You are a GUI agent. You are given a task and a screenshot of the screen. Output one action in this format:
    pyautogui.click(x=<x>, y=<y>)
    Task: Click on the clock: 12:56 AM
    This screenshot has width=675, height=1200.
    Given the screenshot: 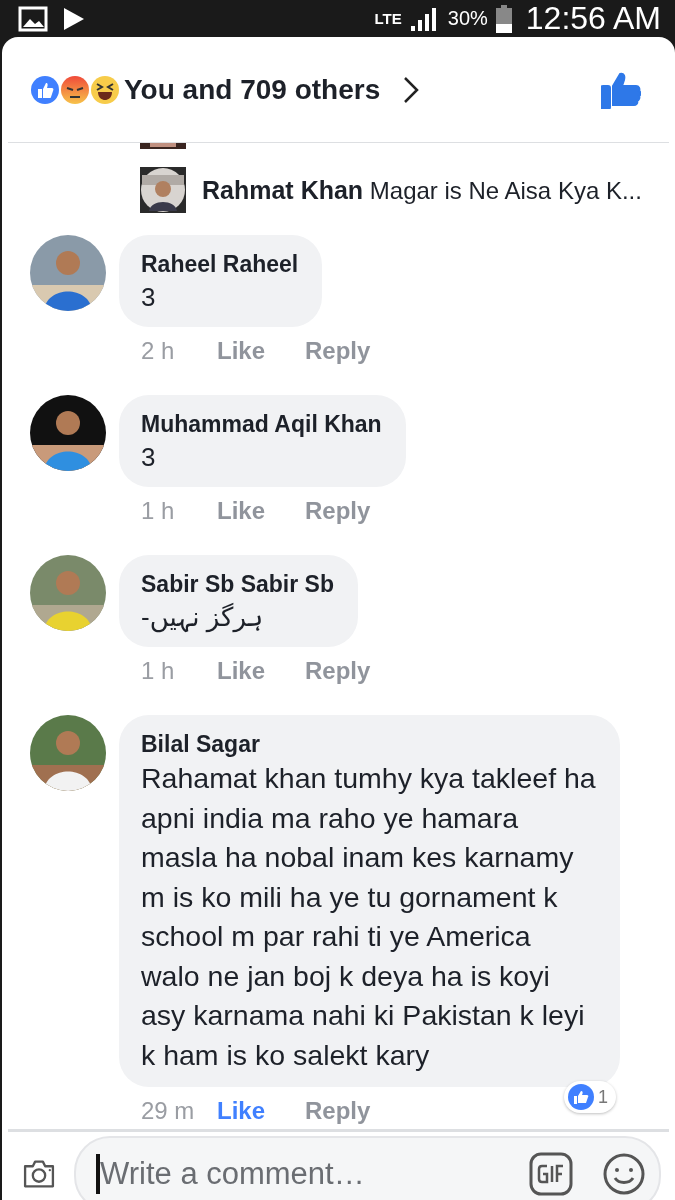 What is the action you would take?
    pyautogui.click(x=593, y=18)
    